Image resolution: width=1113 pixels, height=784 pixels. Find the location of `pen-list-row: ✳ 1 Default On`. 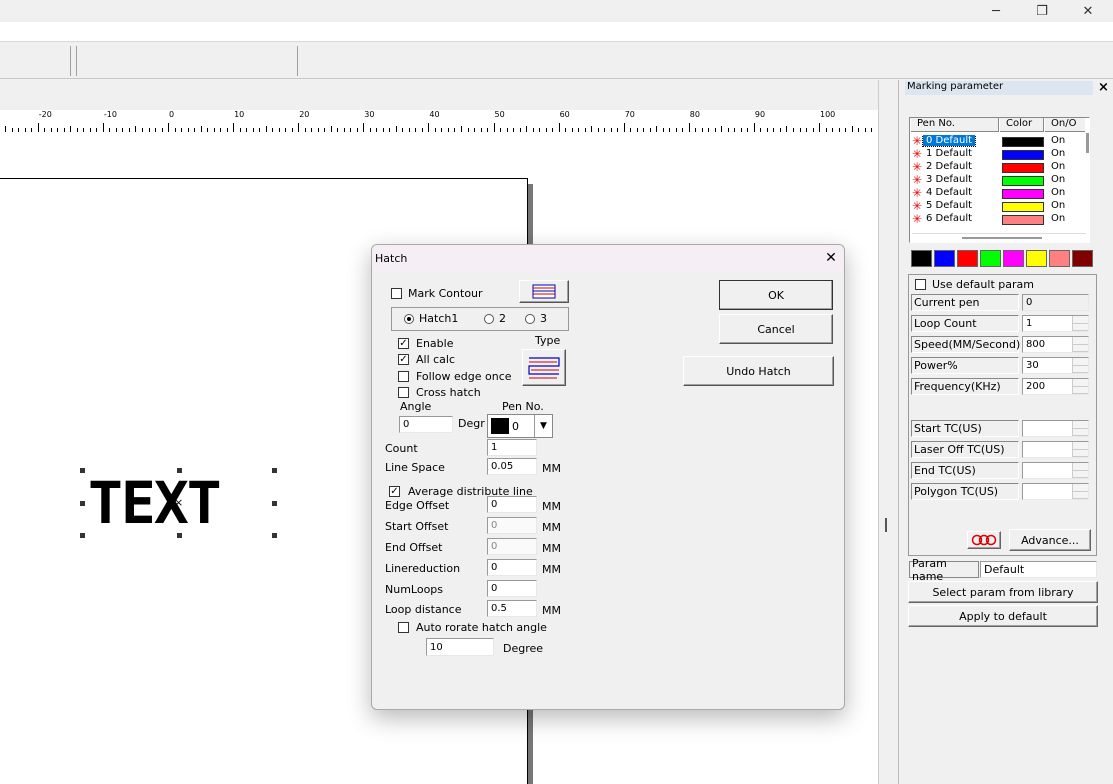

pen-list-row: ✳ 1 Default On is located at coordinates (995, 154).